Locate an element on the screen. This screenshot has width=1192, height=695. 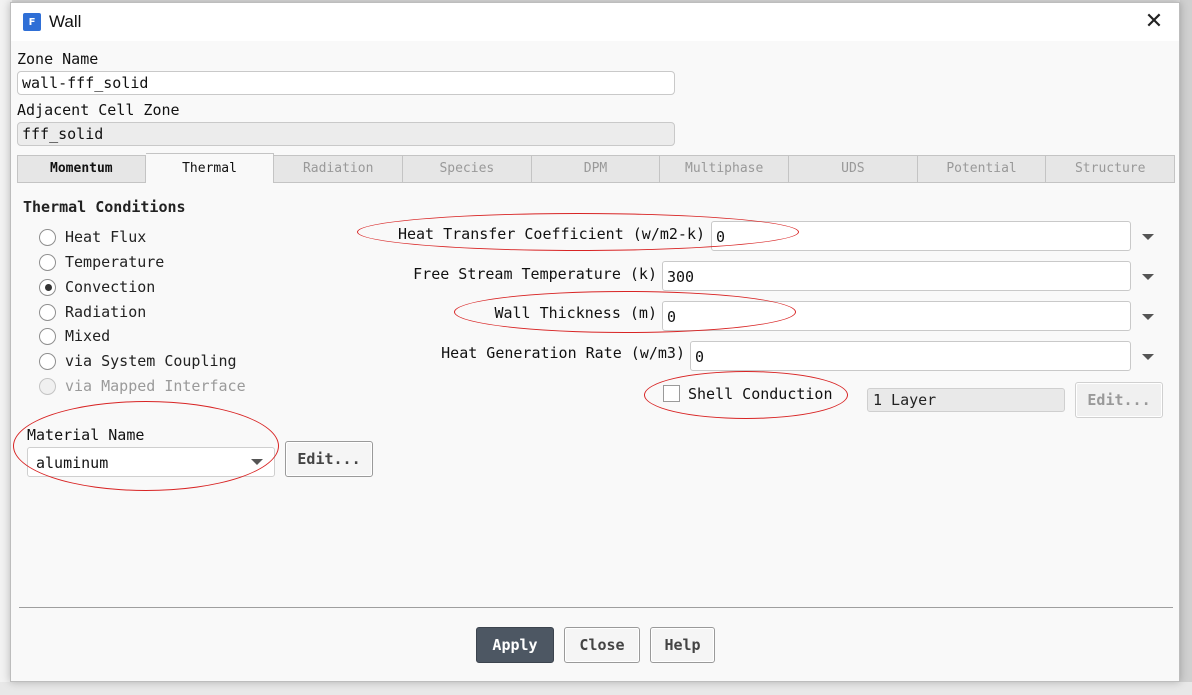
tab-thermal: Thermal is located at coordinates (210, 168).